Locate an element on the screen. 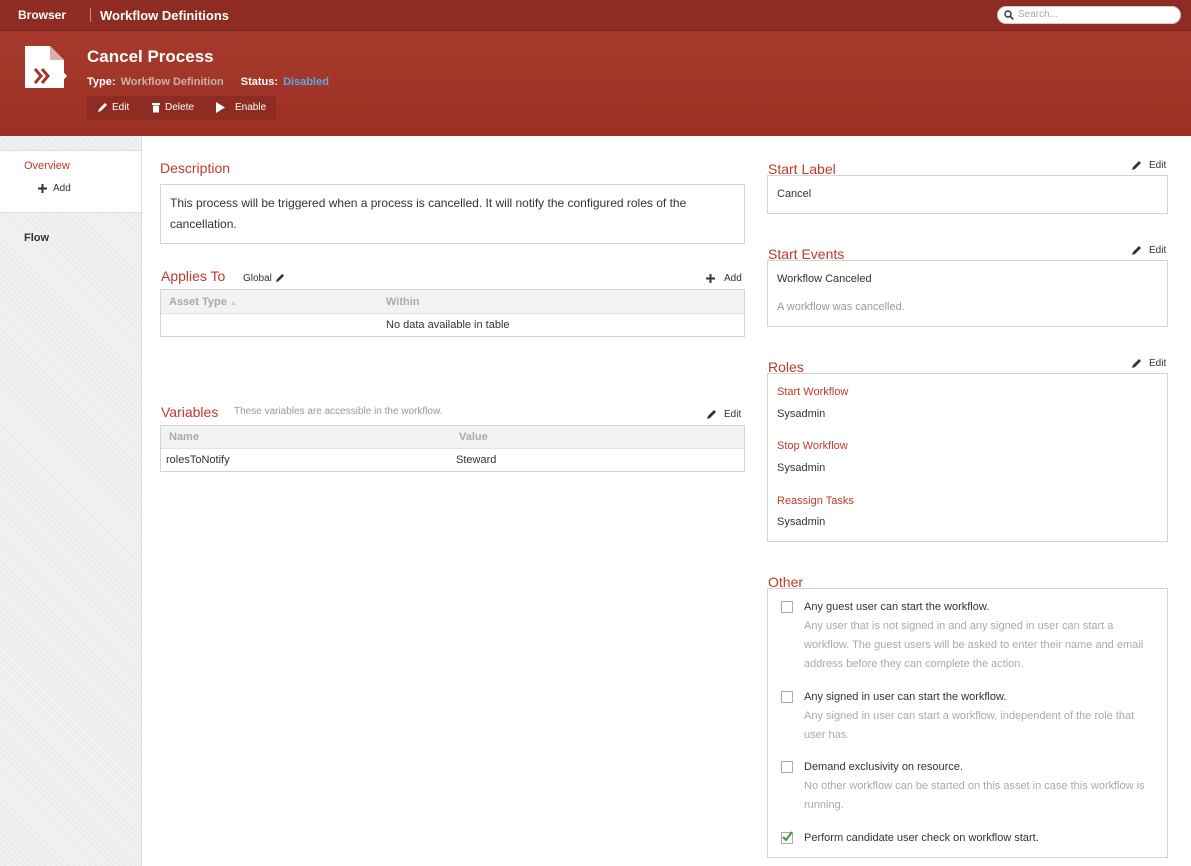  empty-table-message: No data available in table is located at coordinates (448, 325).